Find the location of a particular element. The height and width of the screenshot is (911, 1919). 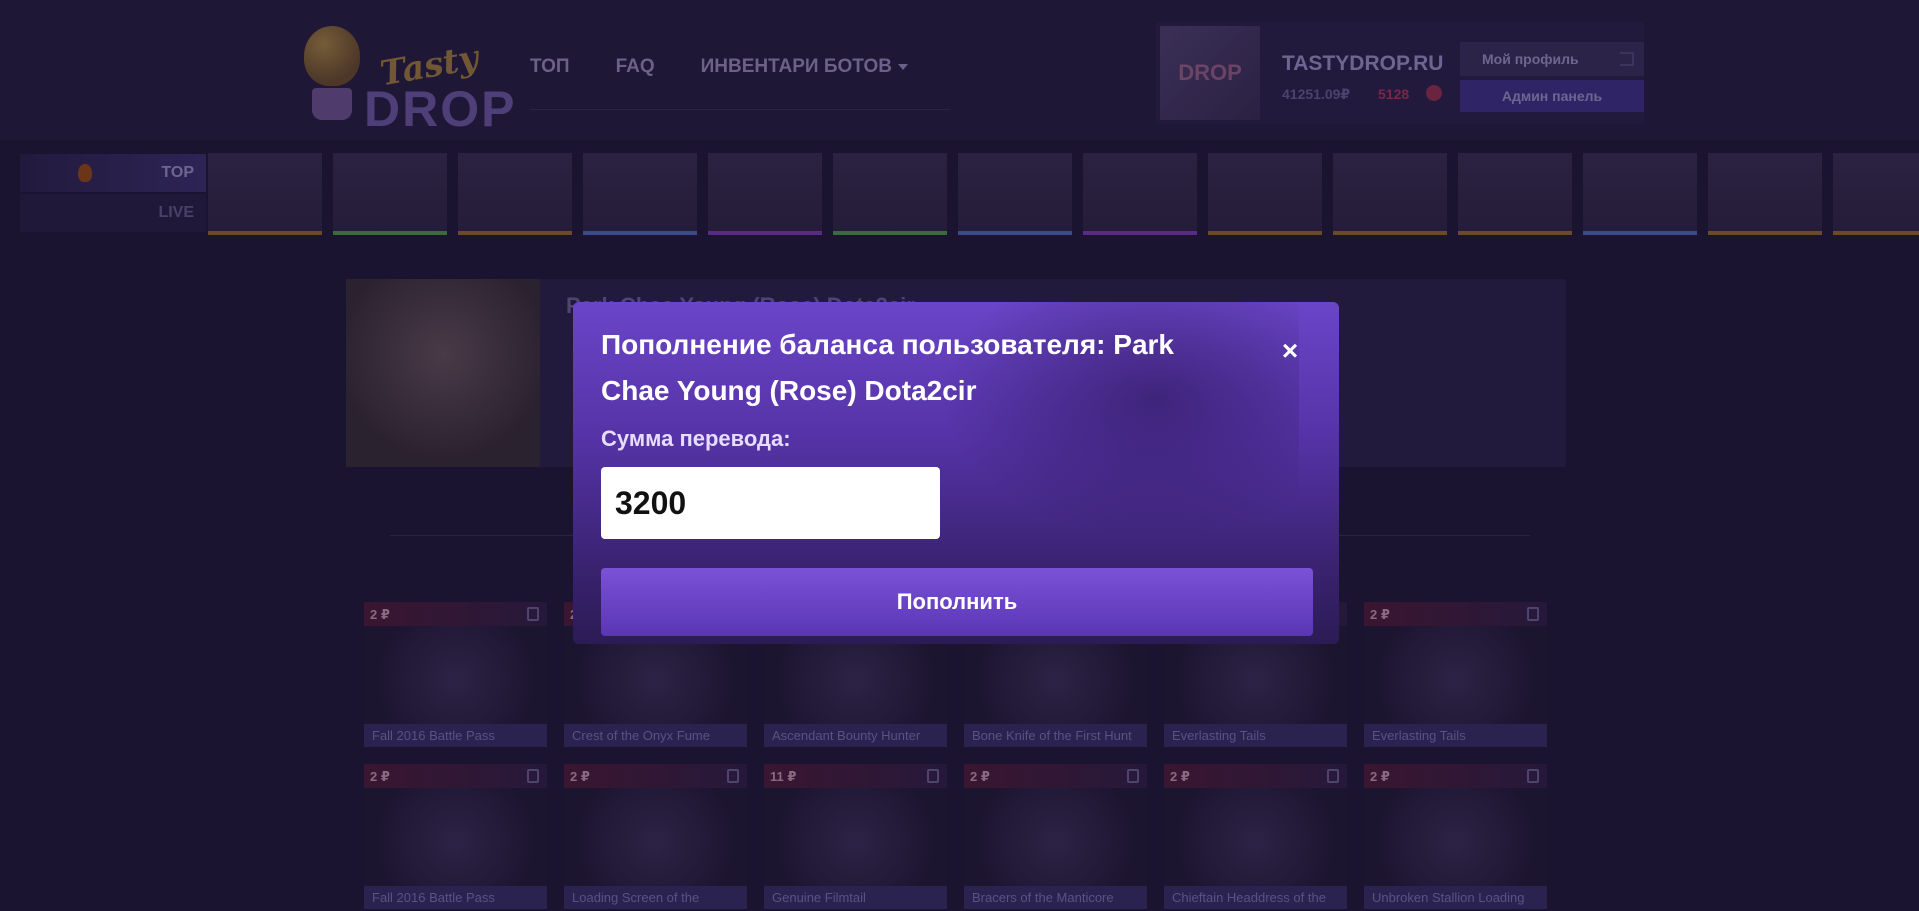

user-photo is located at coordinates (443, 373).